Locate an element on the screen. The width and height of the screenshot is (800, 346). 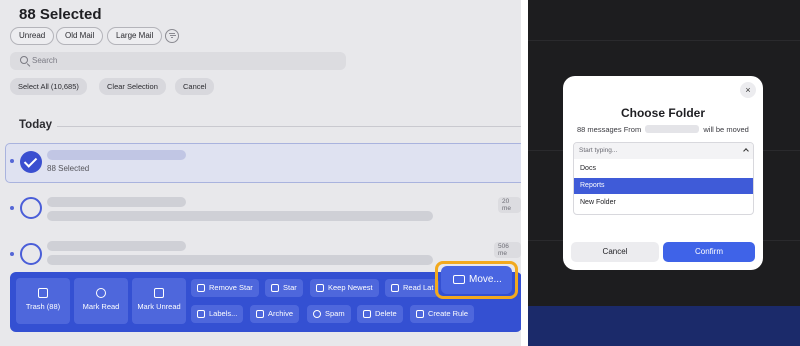
remove-star-label: Remove Star is located at coordinates (231, 287).